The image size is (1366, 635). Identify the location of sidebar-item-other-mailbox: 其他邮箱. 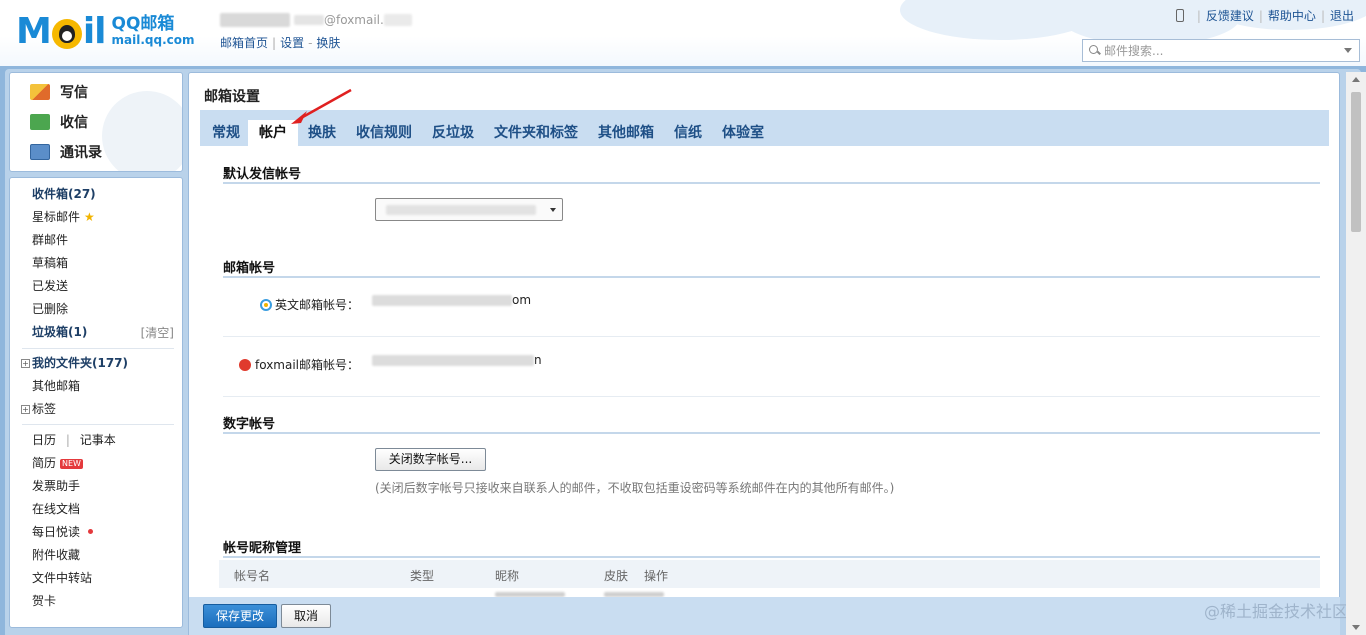
(56, 386).